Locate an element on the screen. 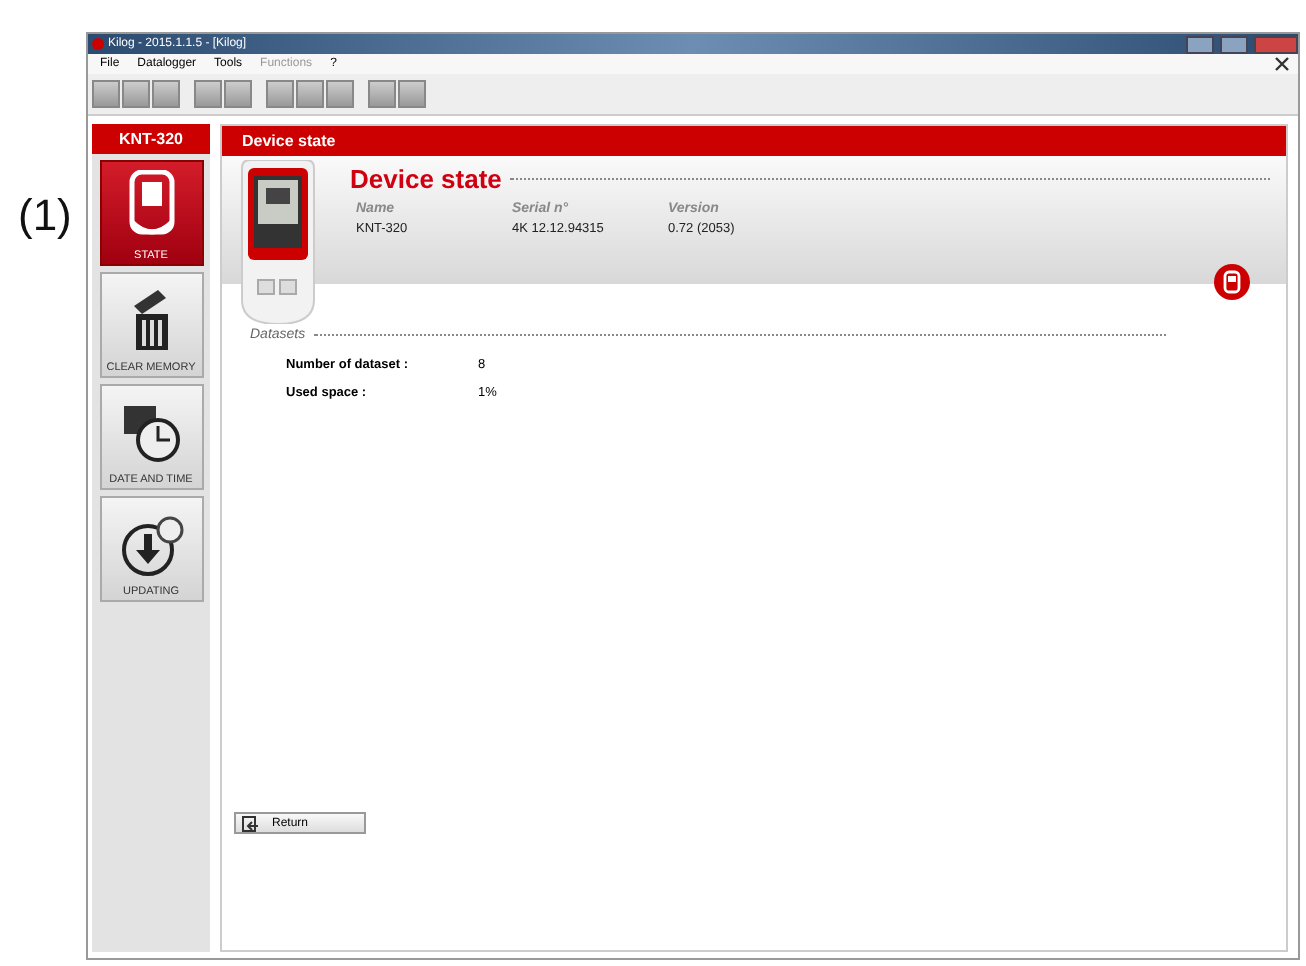 This screenshot has width=1306, height=966. panel-header: Device state is located at coordinates (754, 141).